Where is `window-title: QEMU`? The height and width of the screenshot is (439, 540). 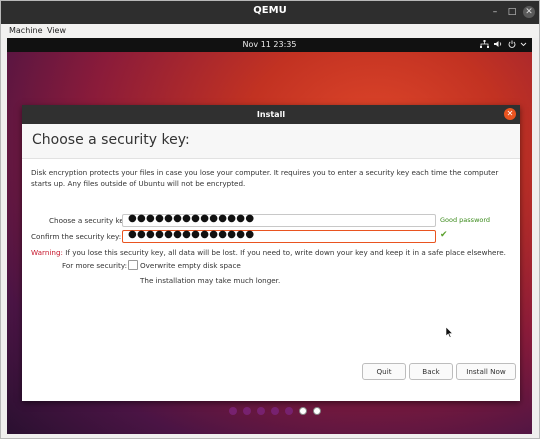 window-title: QEMU is located at coordinates (270, 10).